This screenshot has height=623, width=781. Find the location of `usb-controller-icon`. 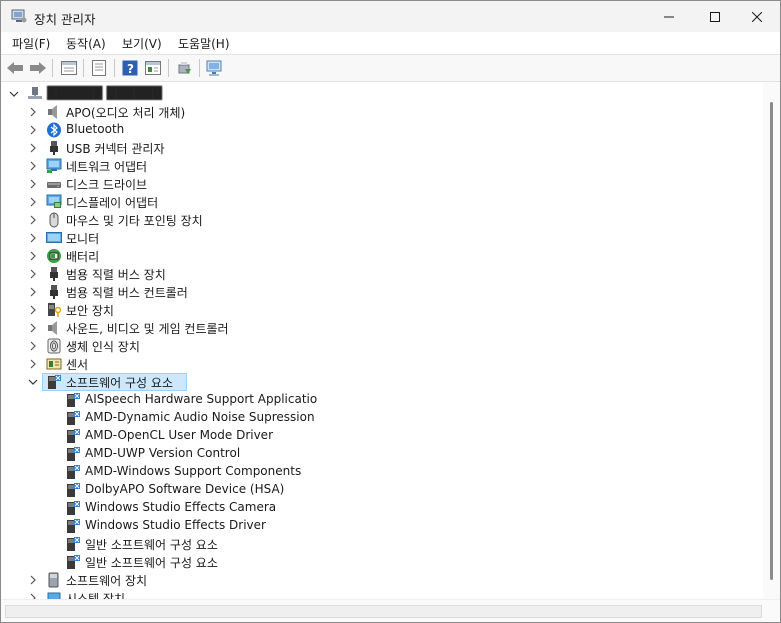

usb-controller-icon is located at coordinates (54, 292).